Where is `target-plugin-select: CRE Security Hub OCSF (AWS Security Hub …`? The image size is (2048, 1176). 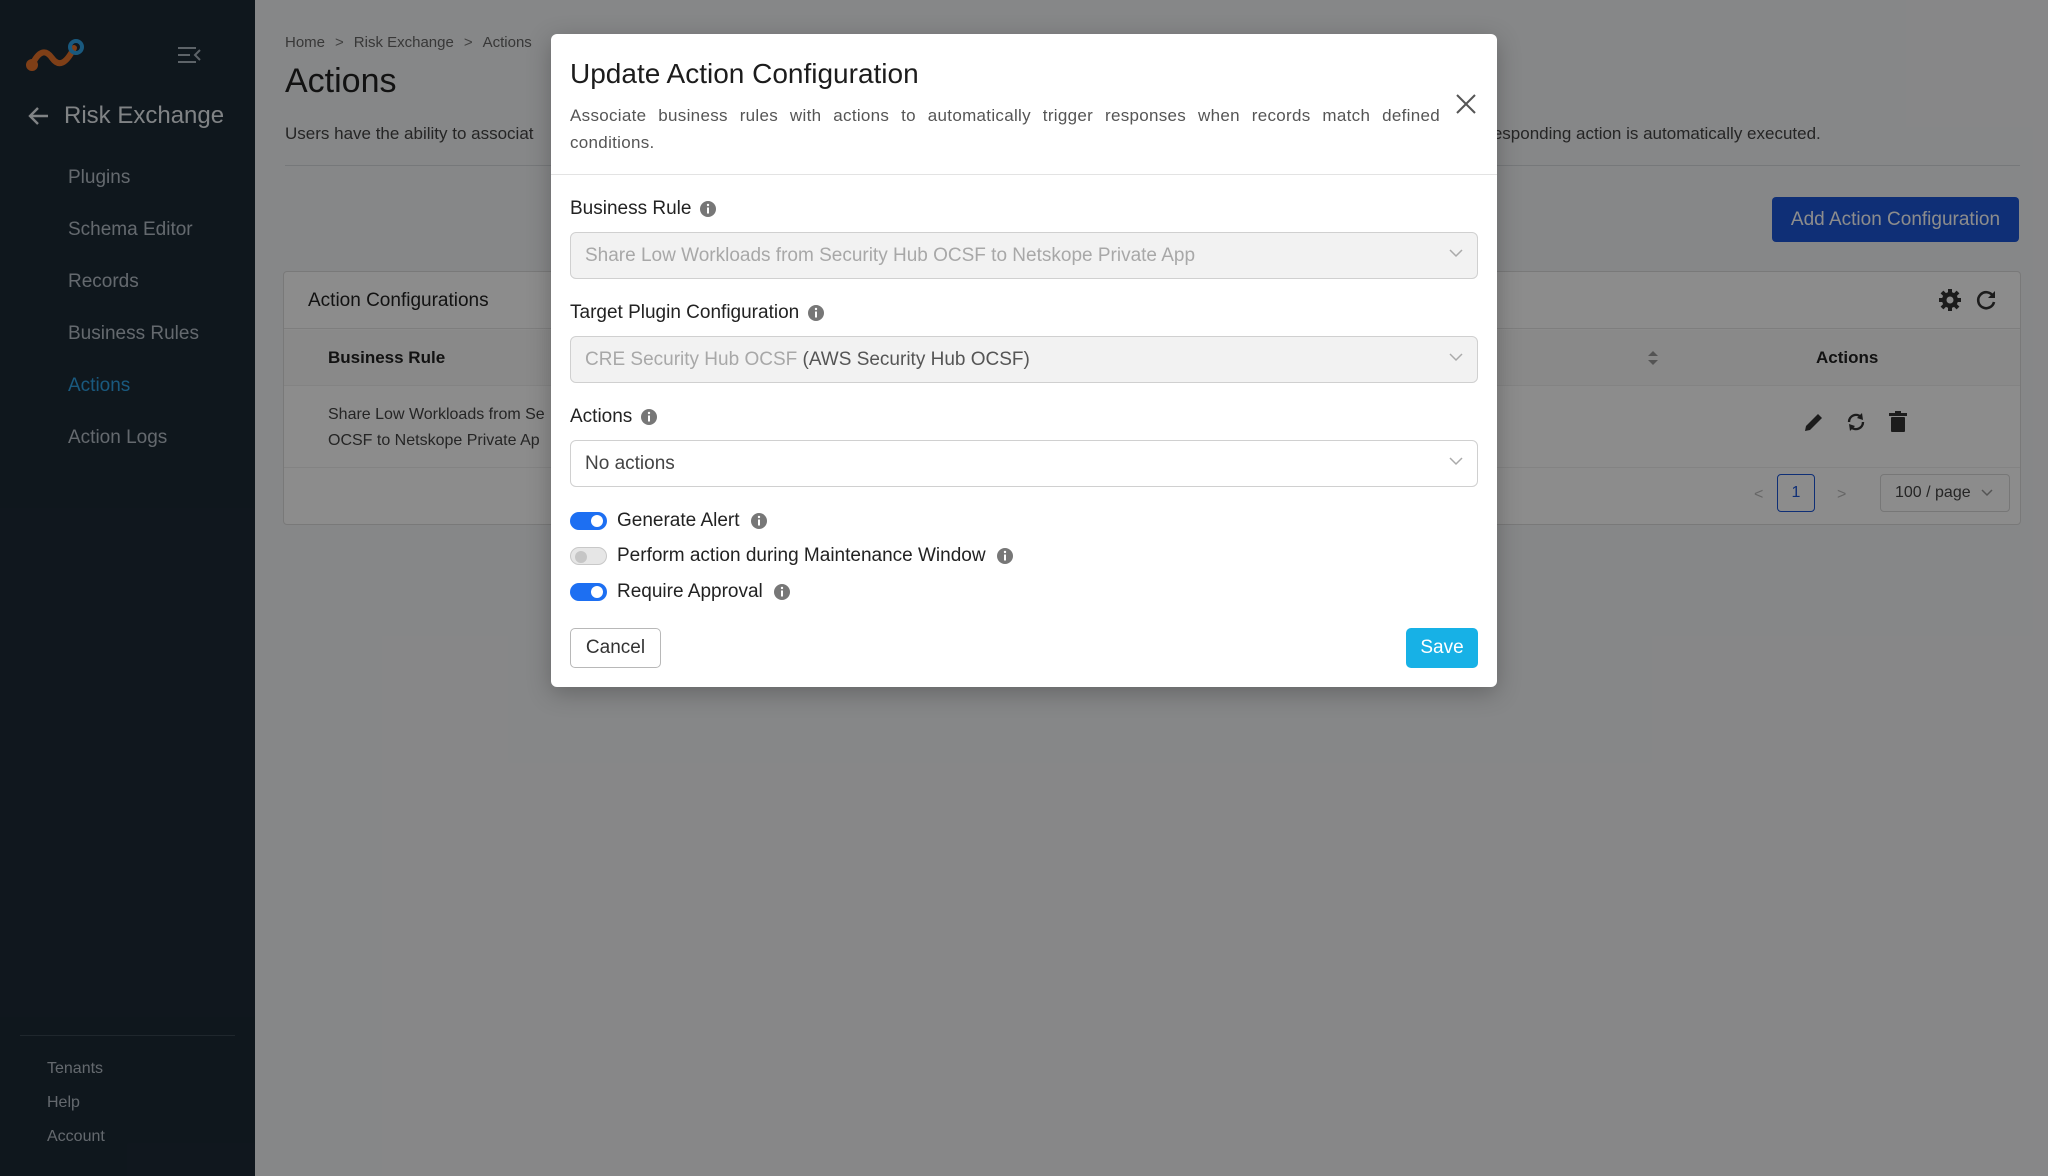
target-plugin-select: CRE Security Hub OCSF (AWS Security Hub … is located at coordinates (1024, 359).